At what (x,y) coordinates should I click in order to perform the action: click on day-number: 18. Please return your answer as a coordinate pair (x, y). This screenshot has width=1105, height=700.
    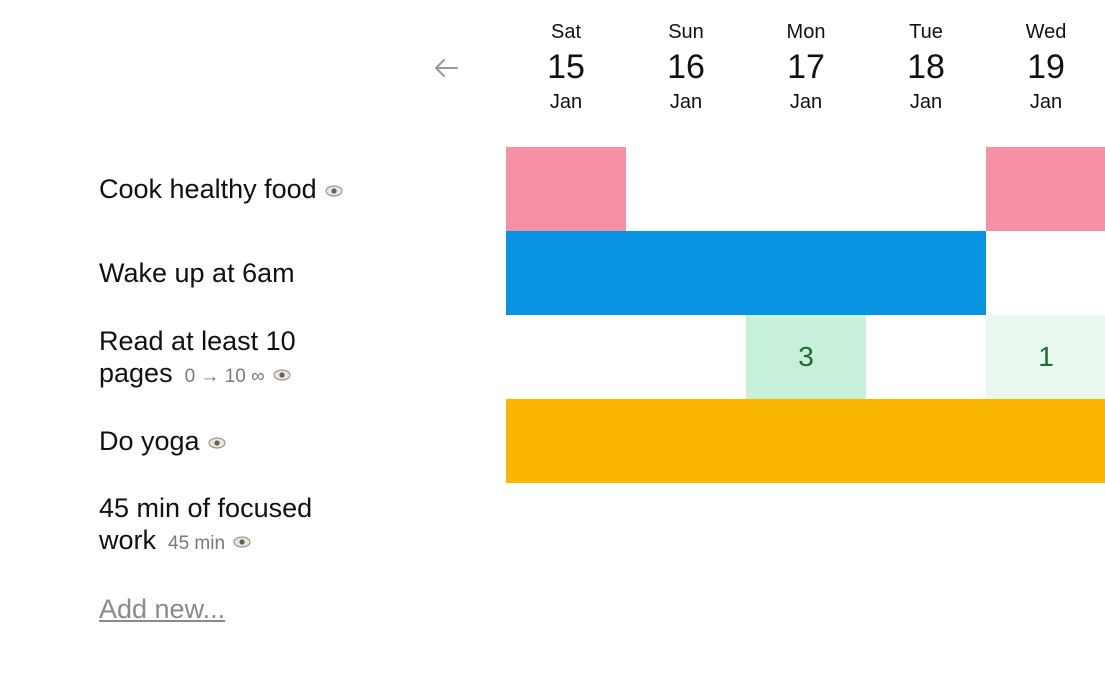
    Looking at the image, I should click on (926, 67).